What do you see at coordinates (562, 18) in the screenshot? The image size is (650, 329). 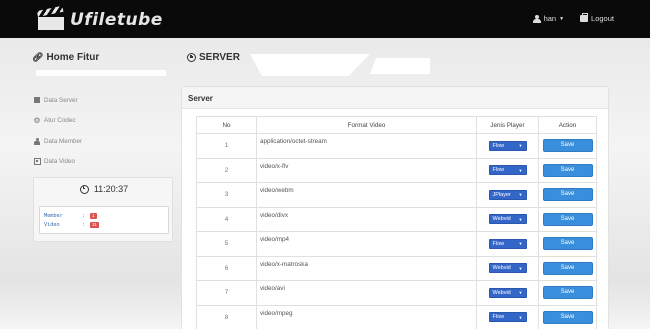 I see `caret-down-icon: ▼` at bounding box center [562, 18].